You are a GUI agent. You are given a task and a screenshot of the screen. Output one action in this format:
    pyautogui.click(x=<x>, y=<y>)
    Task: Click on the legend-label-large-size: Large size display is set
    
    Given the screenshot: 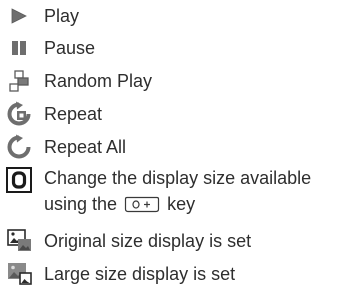 What is the action you would take?
    pyautogui.click(x=140, y=274)
    